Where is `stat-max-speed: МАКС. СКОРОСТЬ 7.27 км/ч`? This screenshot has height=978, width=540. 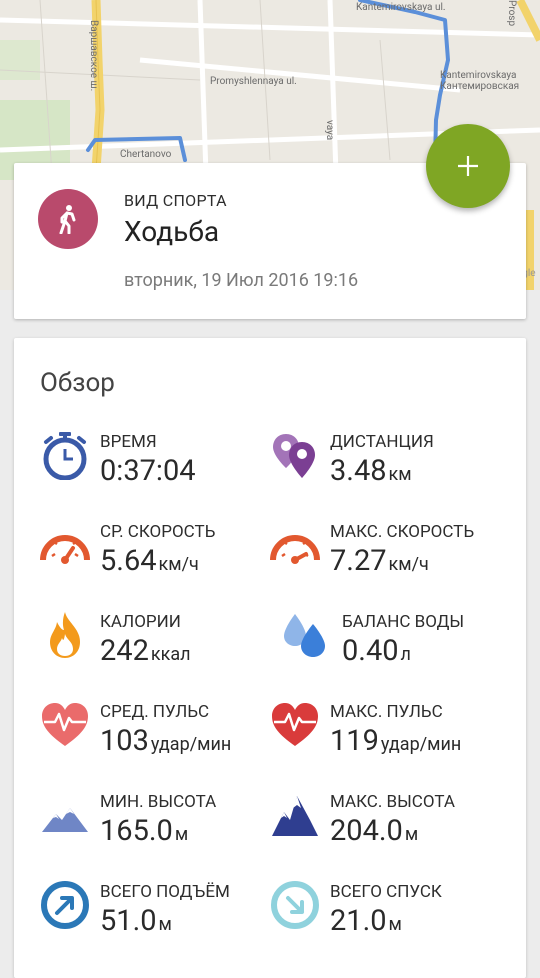 stat-max-speed: МАКС. СКОРОСТЬ 7.27 км/ч is located at coordinates (390, 560).